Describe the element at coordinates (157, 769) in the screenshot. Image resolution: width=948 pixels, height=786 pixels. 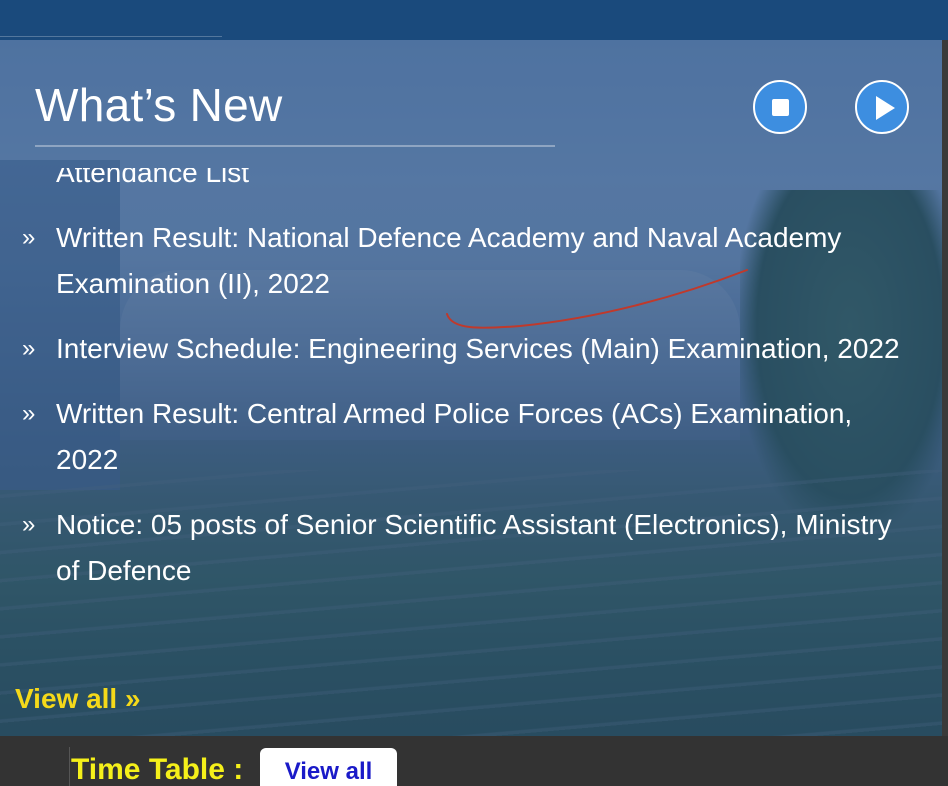
I see `time-table-label: Time Table :` at that location.